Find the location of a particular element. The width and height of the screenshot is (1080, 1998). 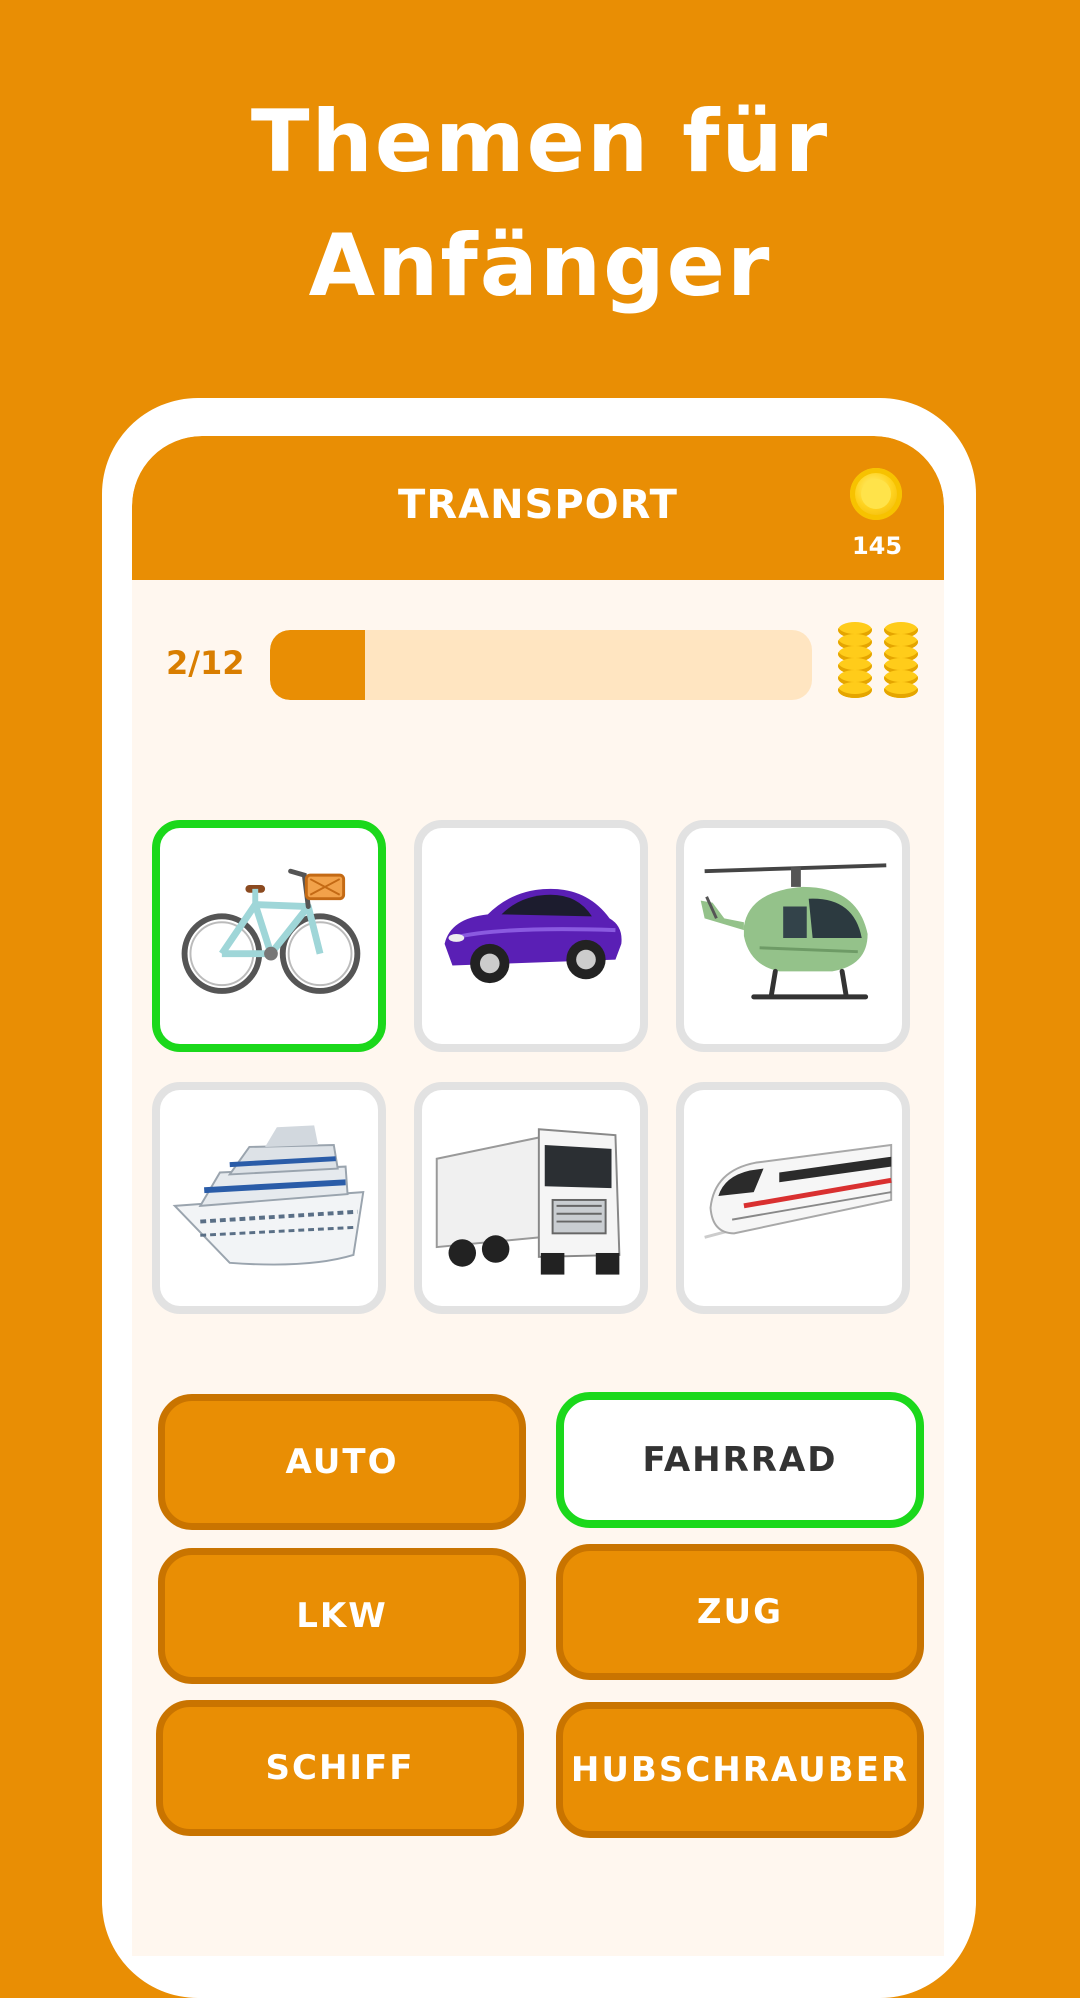

cruise-ship-icon is located at coordinates (268, 1195).